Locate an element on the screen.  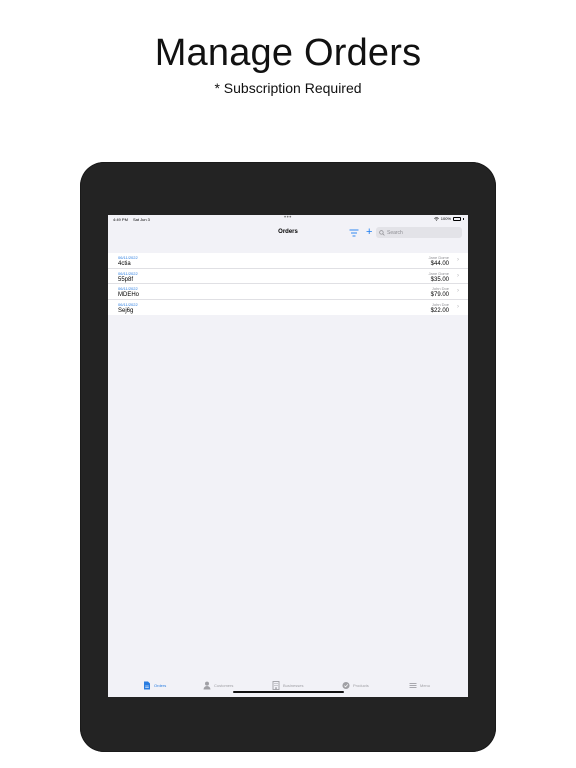
tab-menu: Menu is located at coordinates (419, 685).